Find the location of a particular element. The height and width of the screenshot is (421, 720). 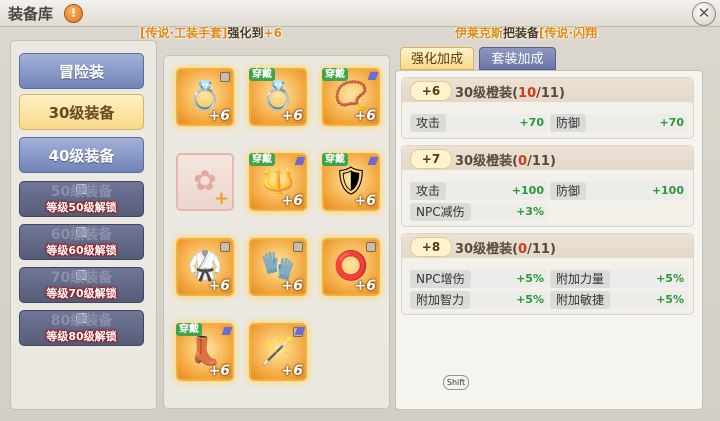

tab-set-bonus: 套装加成 is located at coordinates (517, 58).